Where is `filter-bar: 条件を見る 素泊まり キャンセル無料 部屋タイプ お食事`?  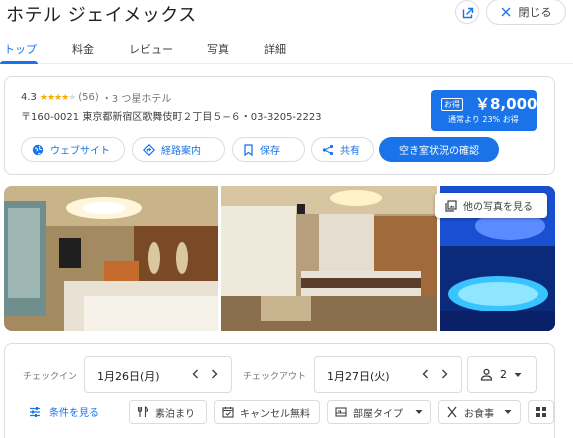 filter-bar: 条件を見る 素泊まり キャンセル無料 部屋タイプ お食事 is located at coordinates (280, 412).